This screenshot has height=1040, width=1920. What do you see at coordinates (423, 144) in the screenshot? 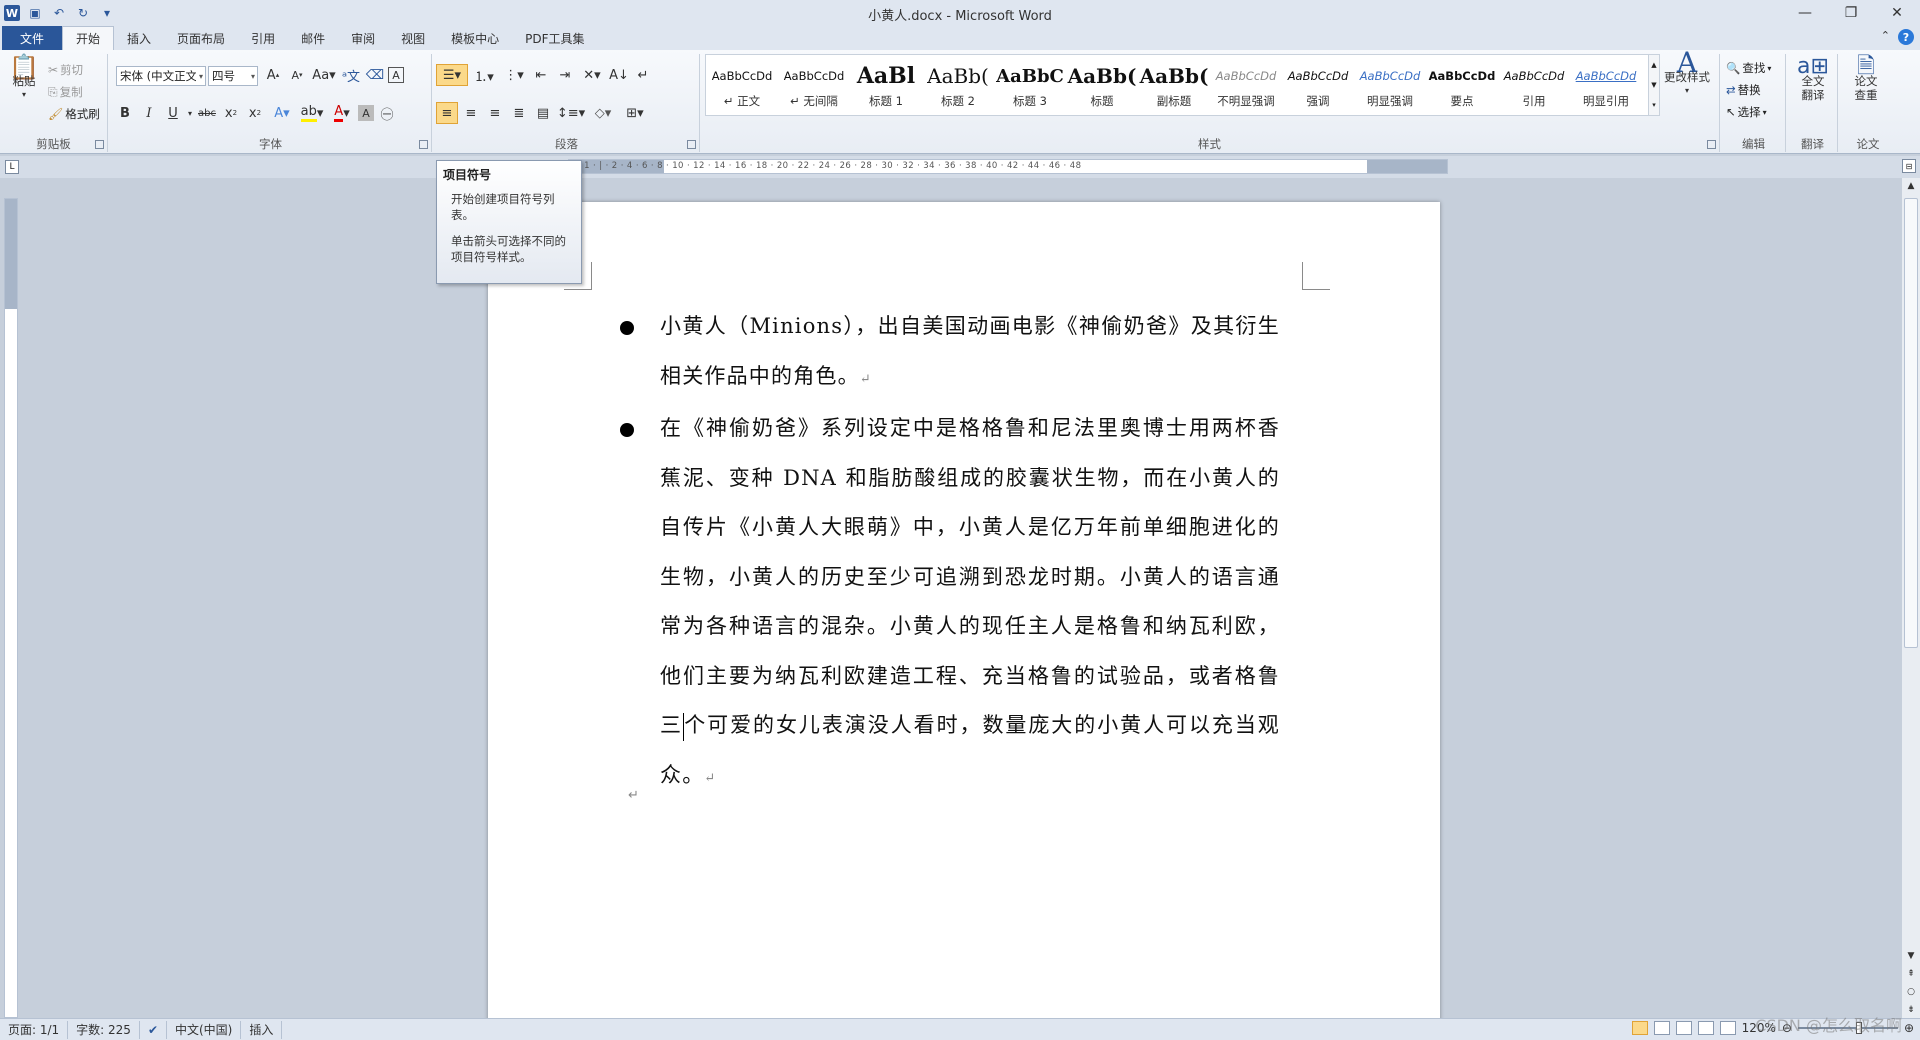
I see `font-launcher-icon` at bounding box center [423, 144].